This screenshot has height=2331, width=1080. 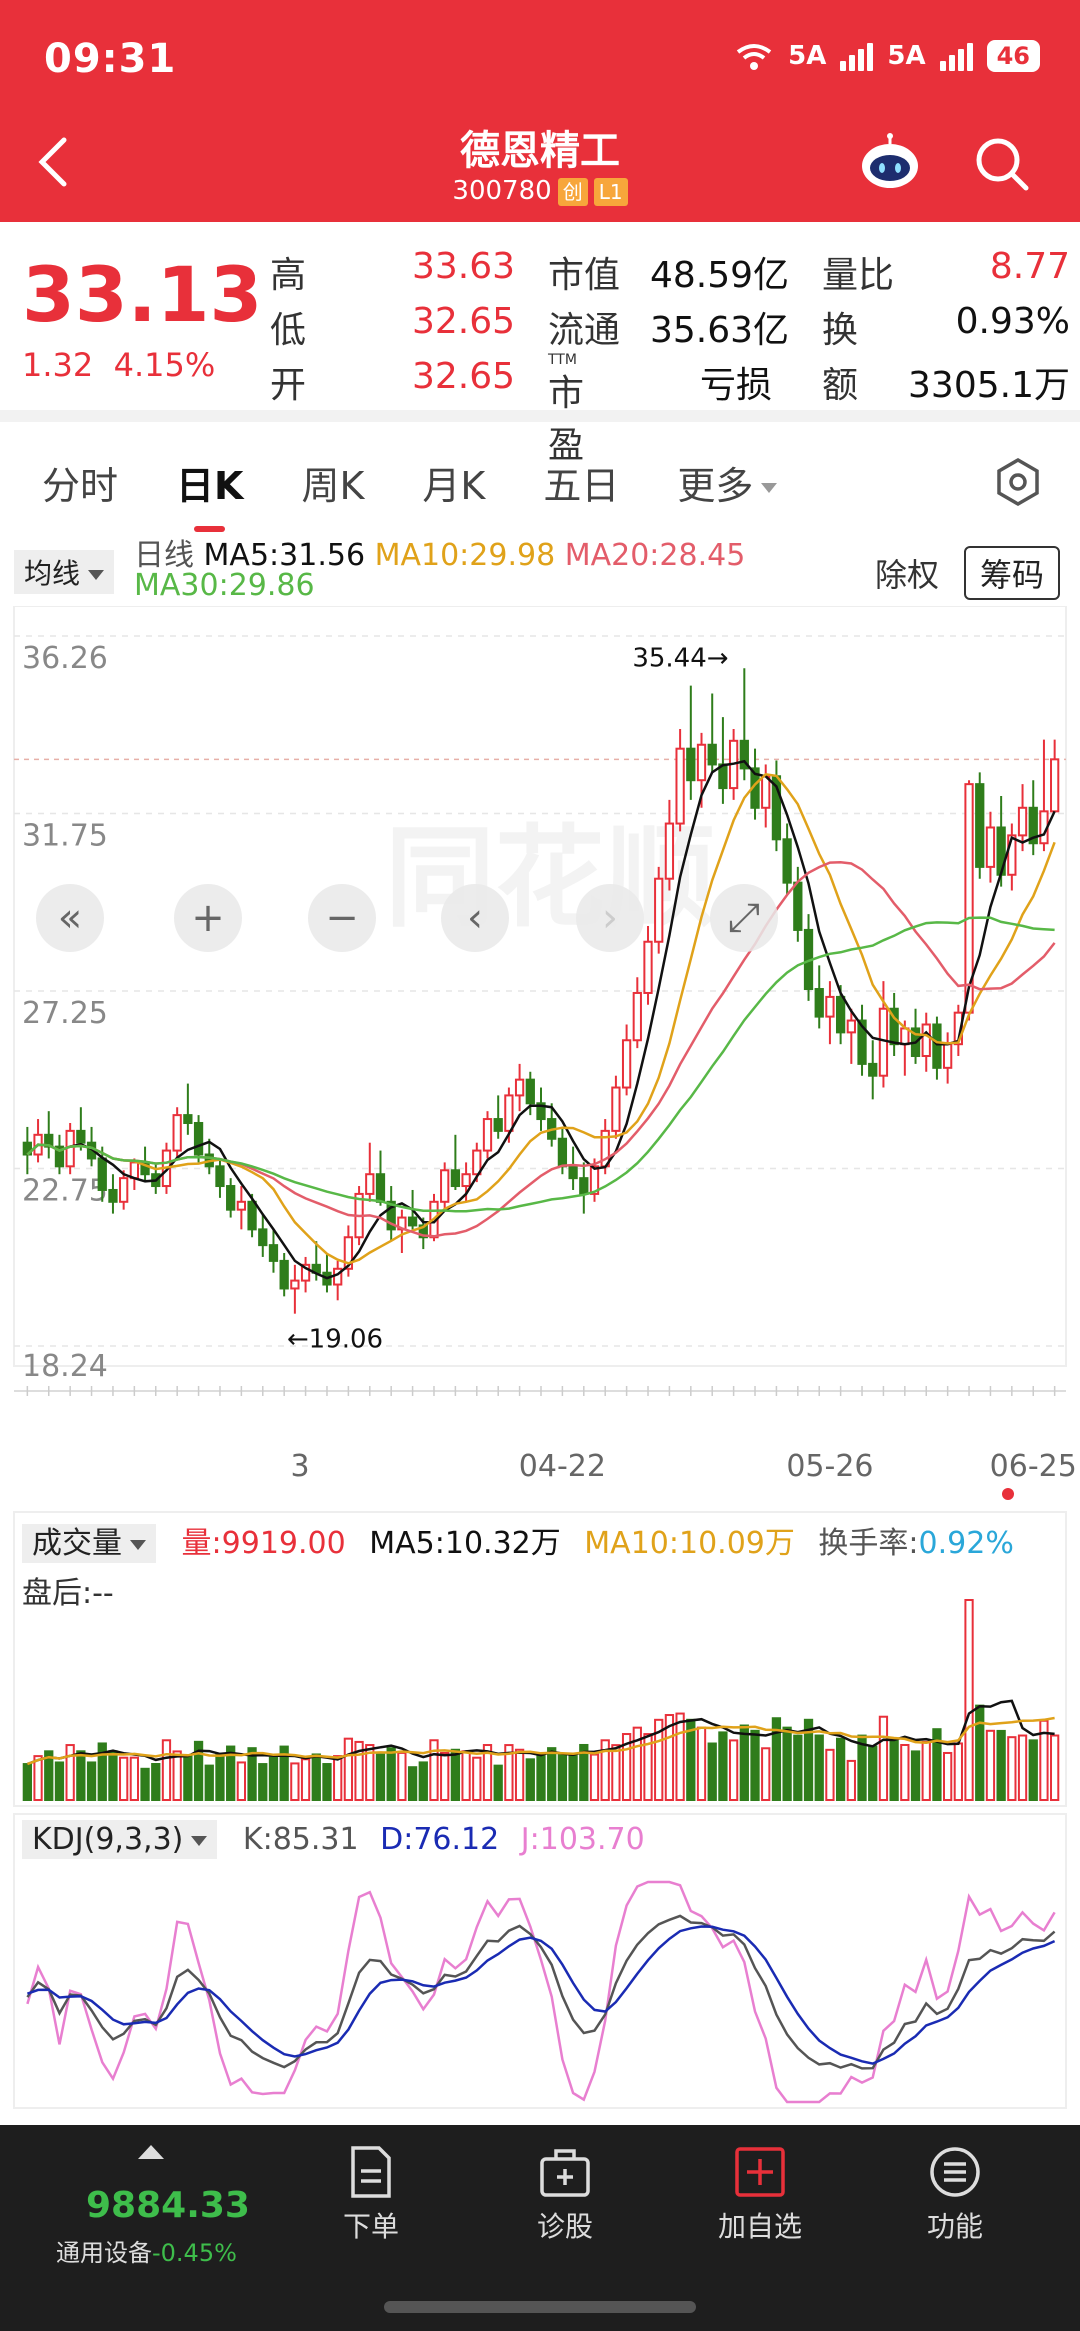 What do you see at coordinates (168, 2205) in the screenshot?
I see `index-value: 9884.33` at bounding box center [168, 2205].